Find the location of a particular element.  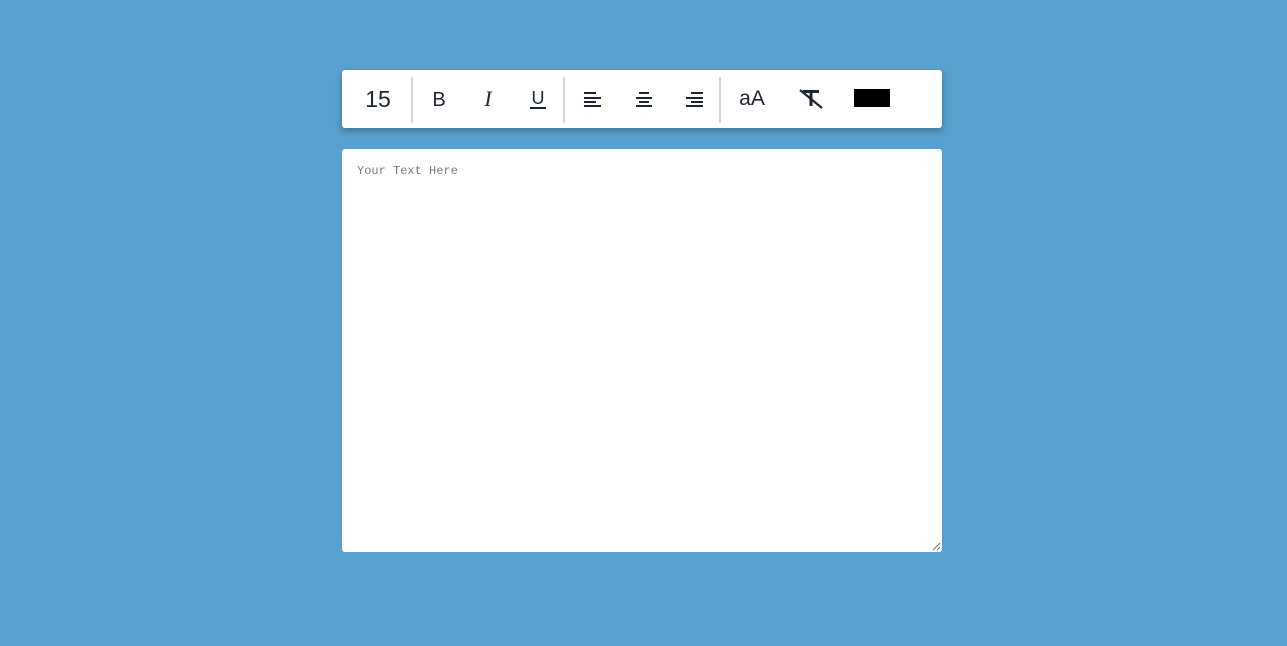

text-color-picker is located at coordinates (872, 98).